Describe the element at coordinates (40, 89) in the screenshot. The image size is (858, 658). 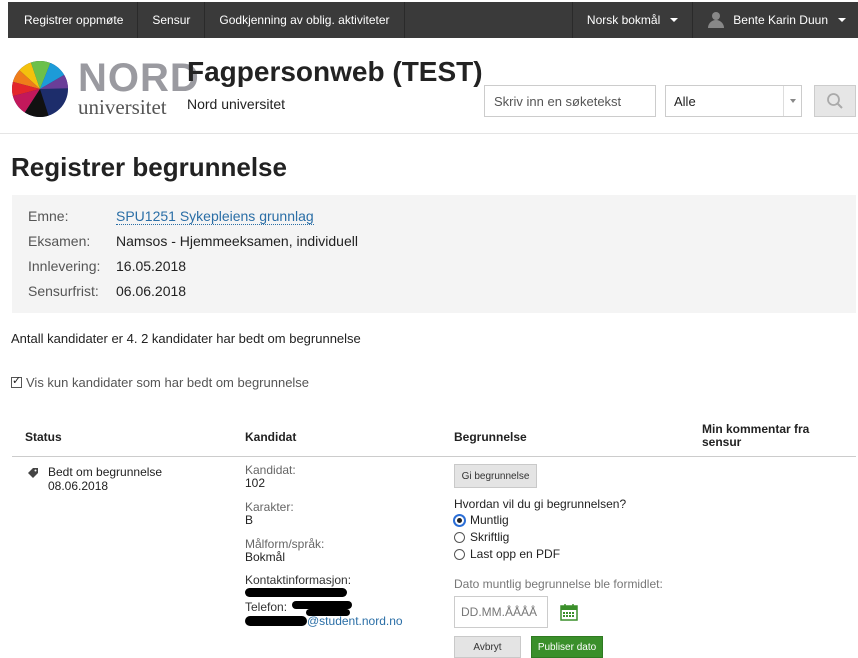
I see `nord-logo-icon` at that location.